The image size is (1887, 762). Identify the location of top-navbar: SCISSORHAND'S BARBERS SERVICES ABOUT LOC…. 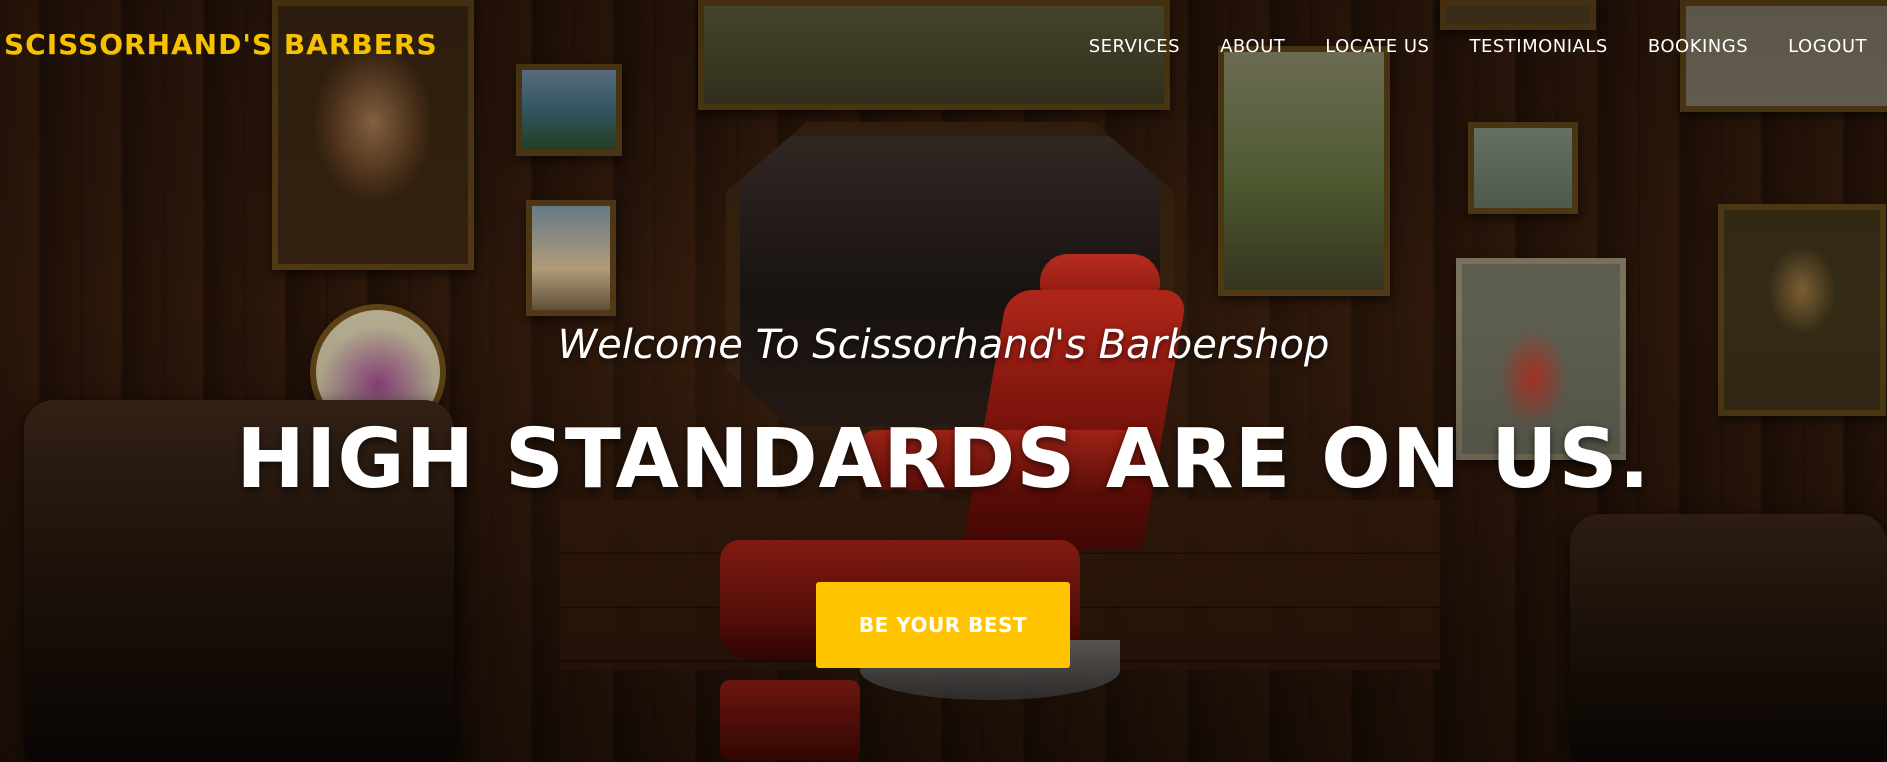
(943, 48).